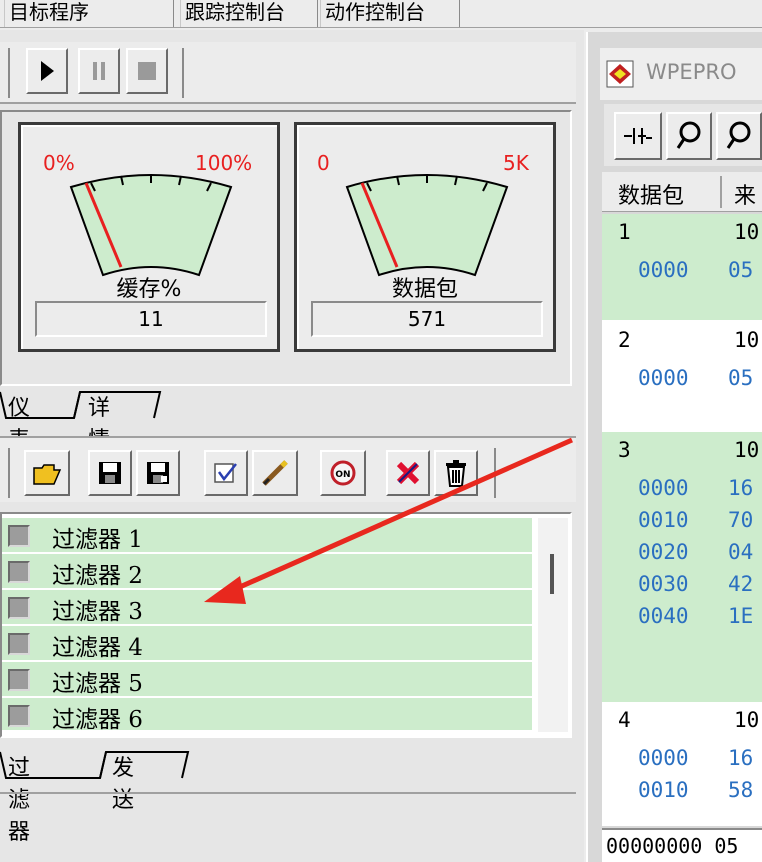 The height and width of the screenshot is (862, 762). Describe the element at coordinates (389, 520) in the screenshot. I see `annotation-arrow` at that location.